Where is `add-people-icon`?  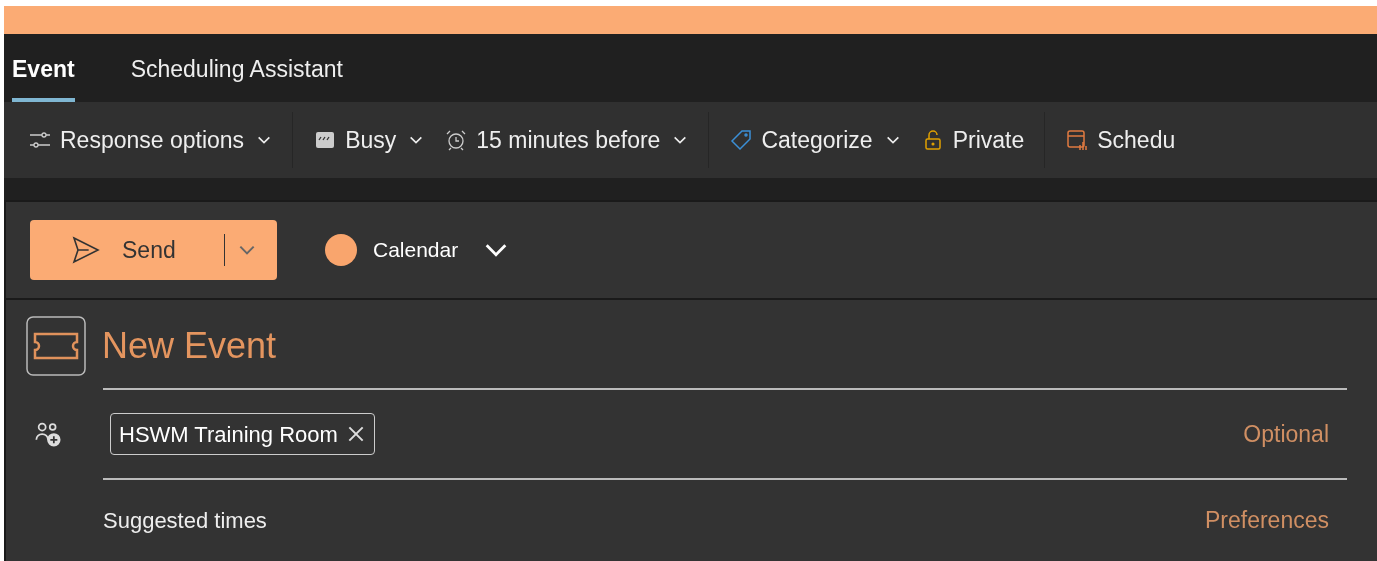
add-people-icon is located at coordinates (48, 434).